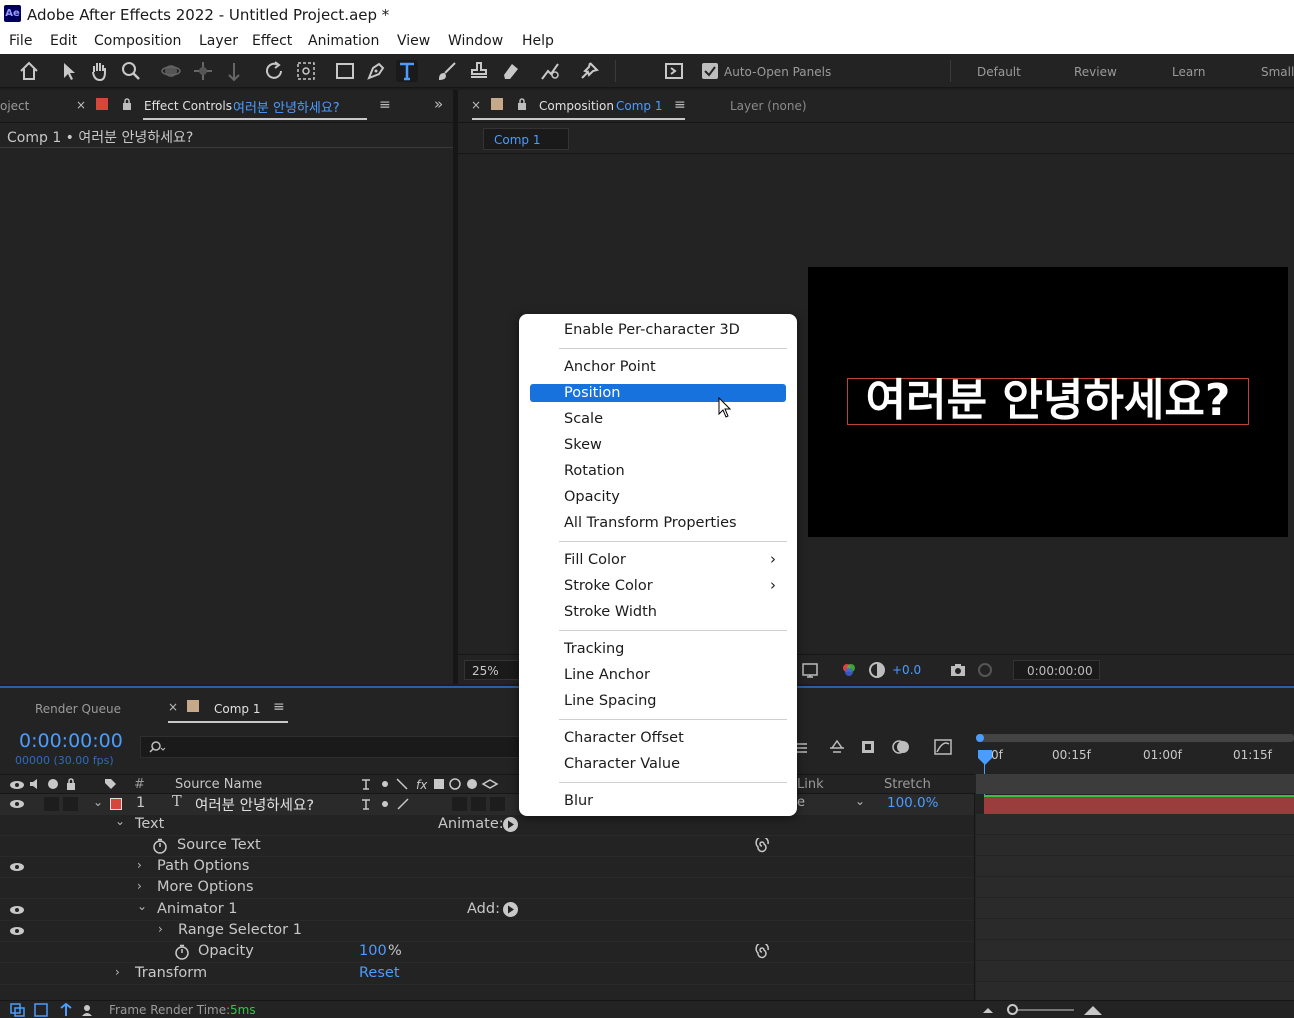  I want to click on menu-animation: Animation, so click(343, 41).